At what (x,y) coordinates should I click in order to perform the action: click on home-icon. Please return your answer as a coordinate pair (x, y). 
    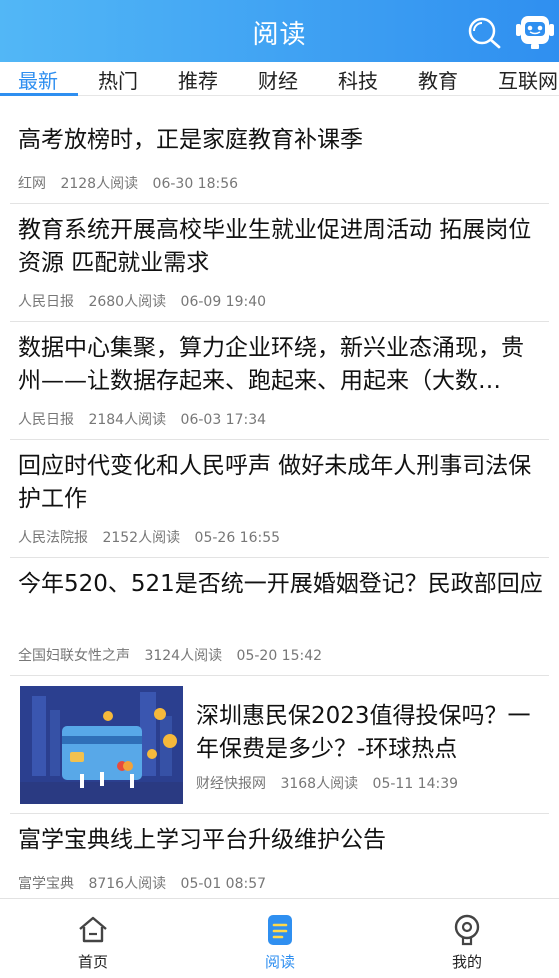
    Looking at the image, I should click on (93, 929).